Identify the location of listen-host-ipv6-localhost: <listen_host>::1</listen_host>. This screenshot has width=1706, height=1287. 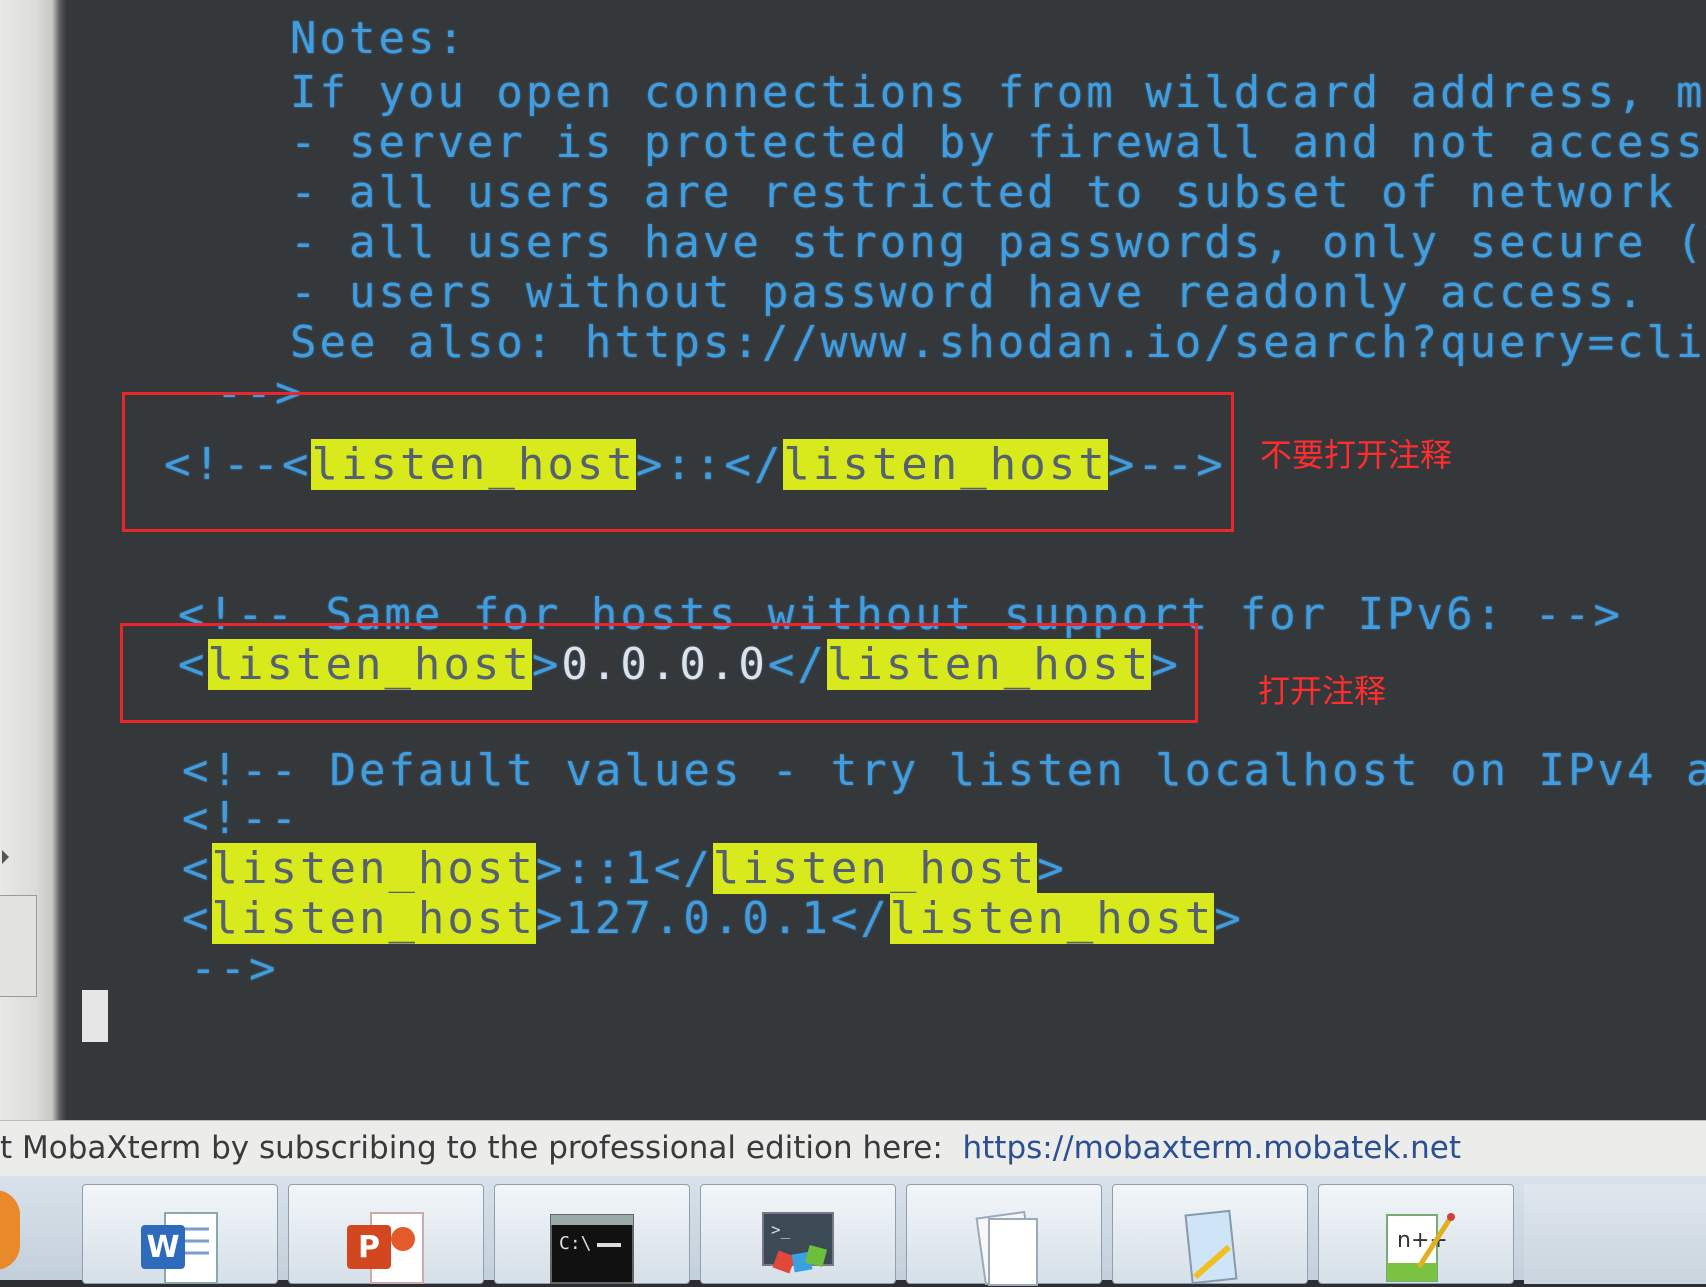
(624, 868).